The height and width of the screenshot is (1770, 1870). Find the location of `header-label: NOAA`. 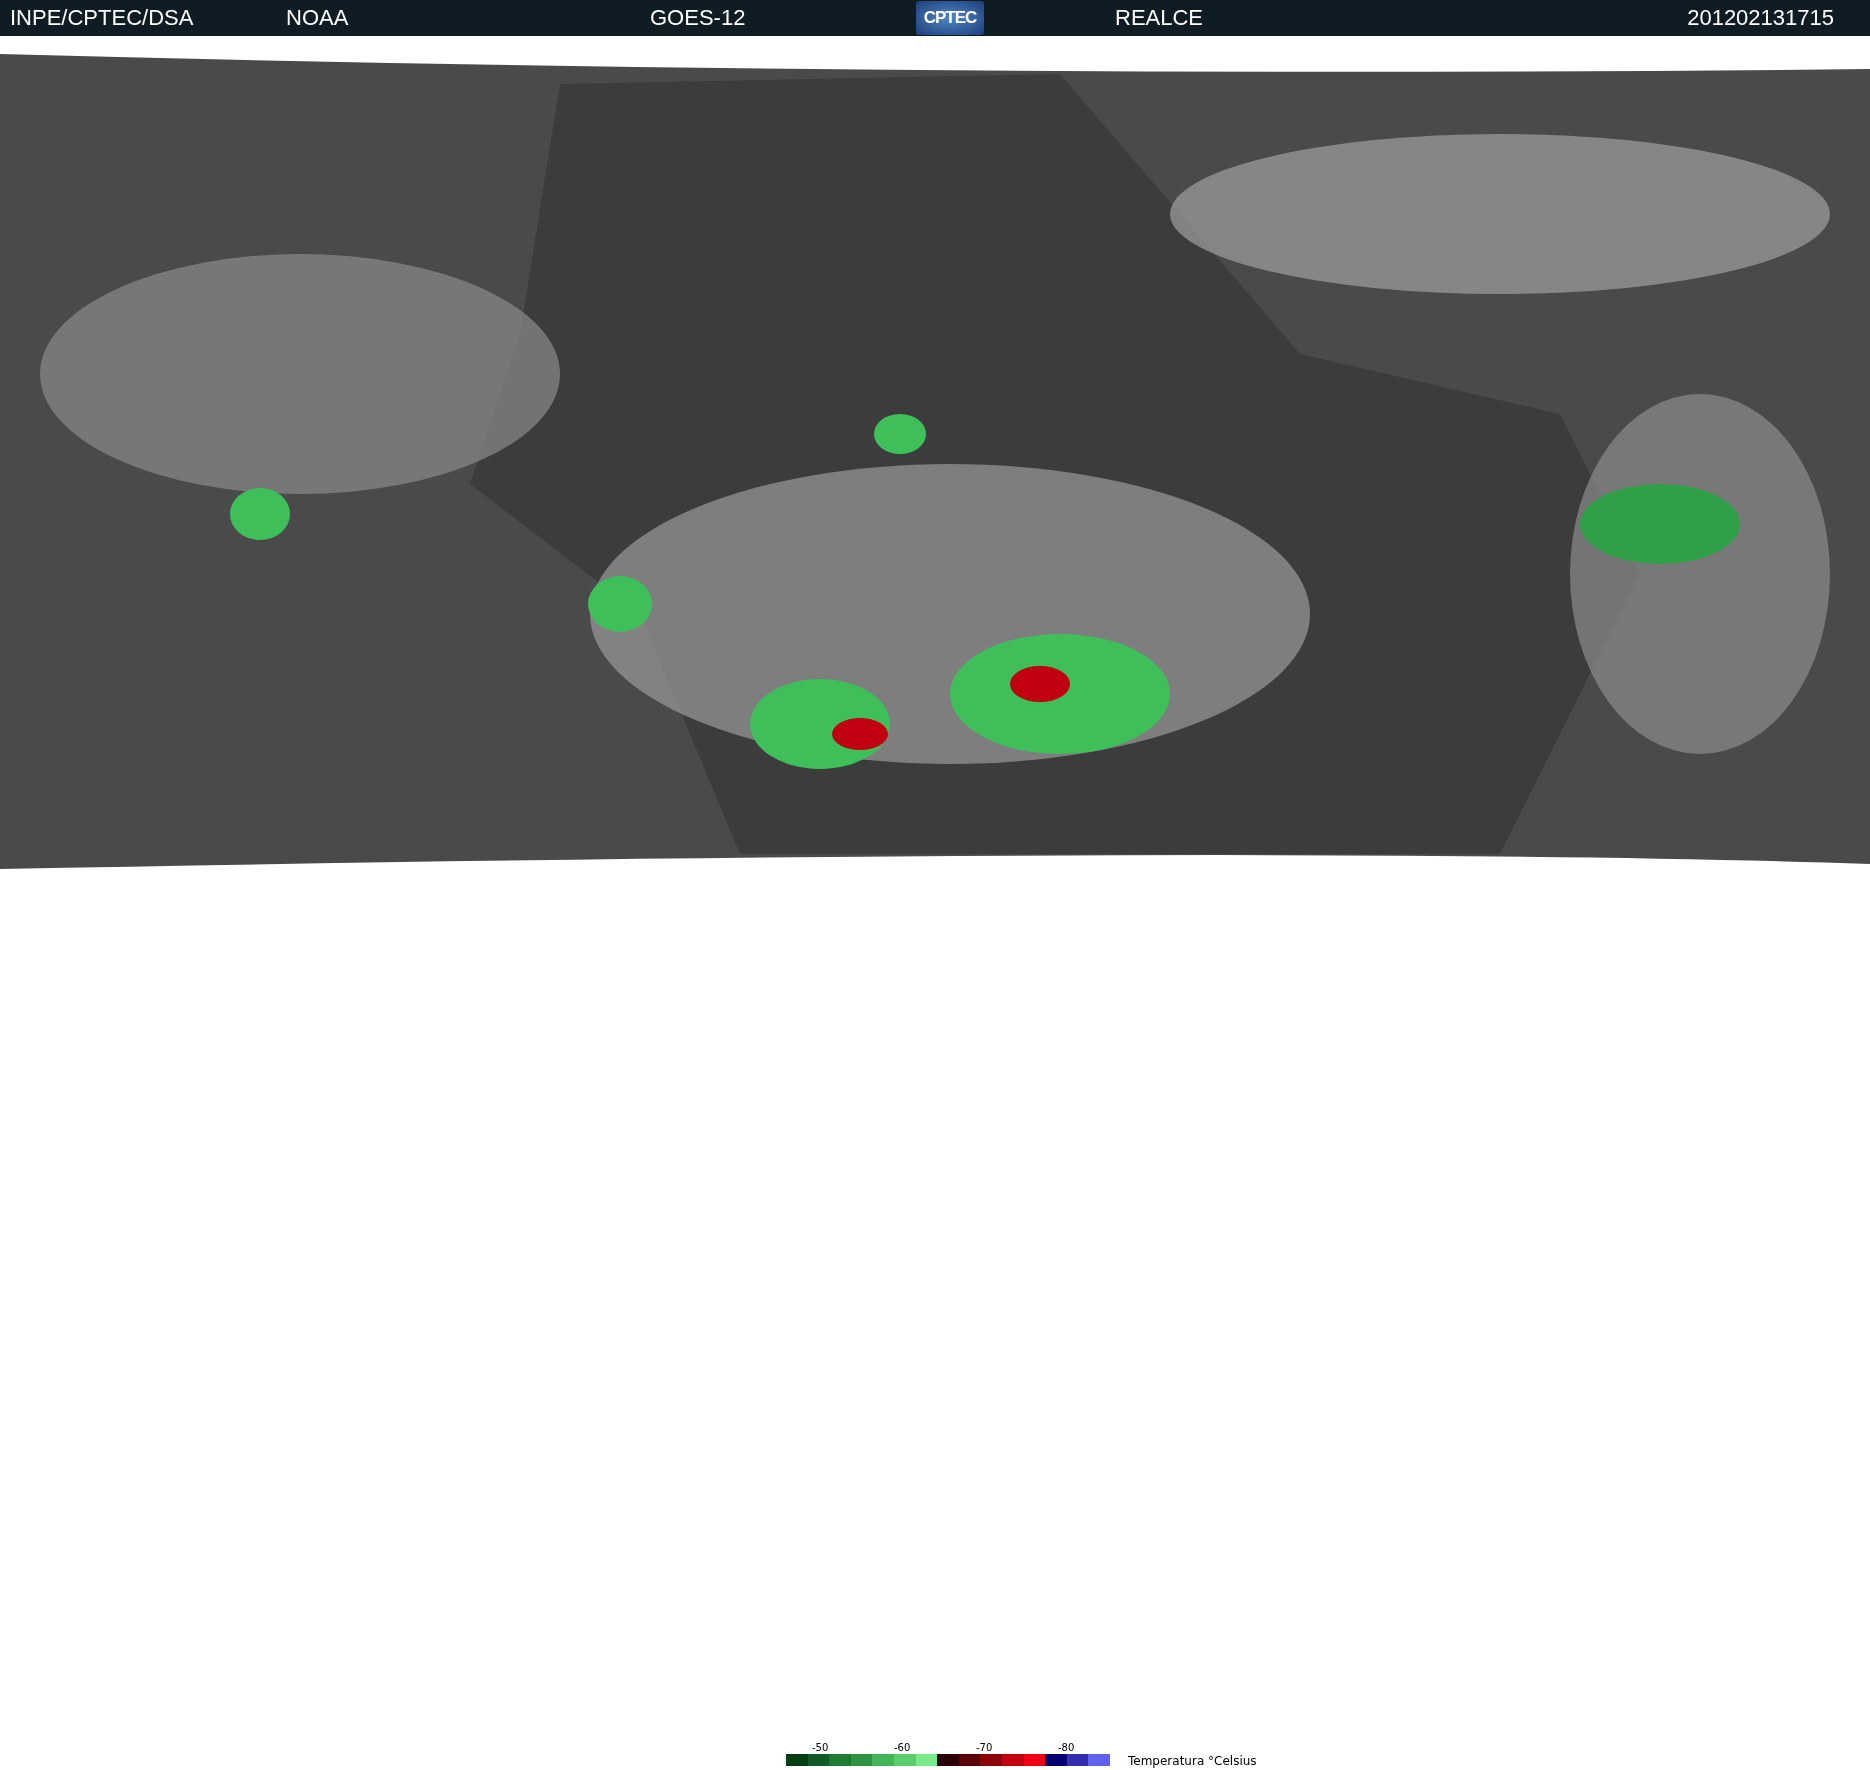

header-label: NOAA is located at coordinates (317, 18).